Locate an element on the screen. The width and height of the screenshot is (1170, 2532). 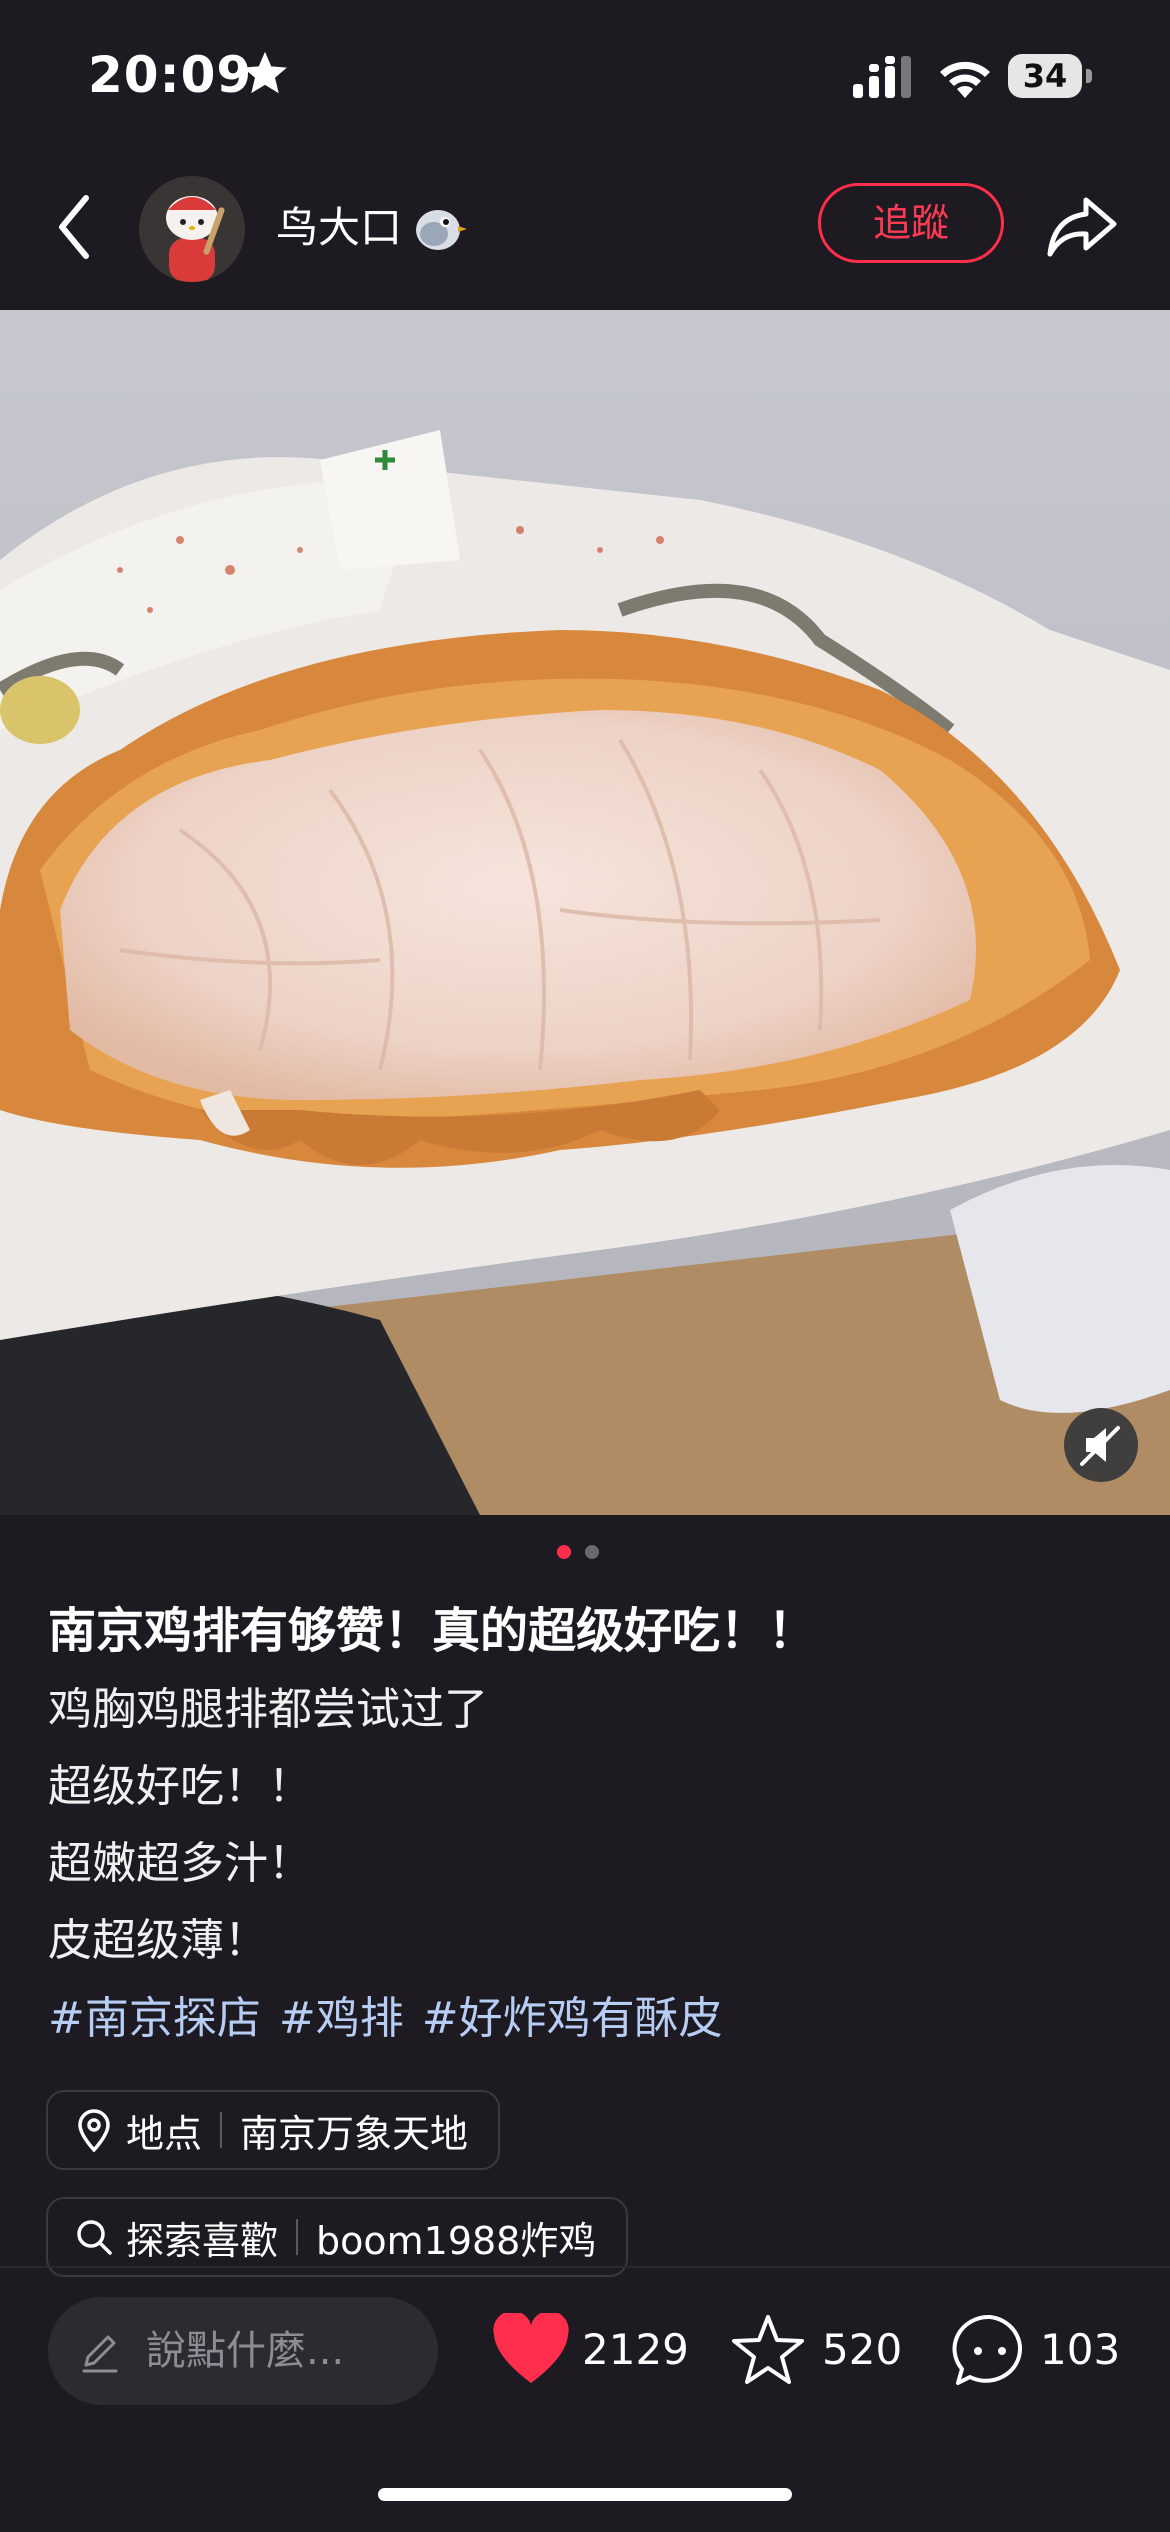
carousel-dot is located at coordinates (592, 1552).